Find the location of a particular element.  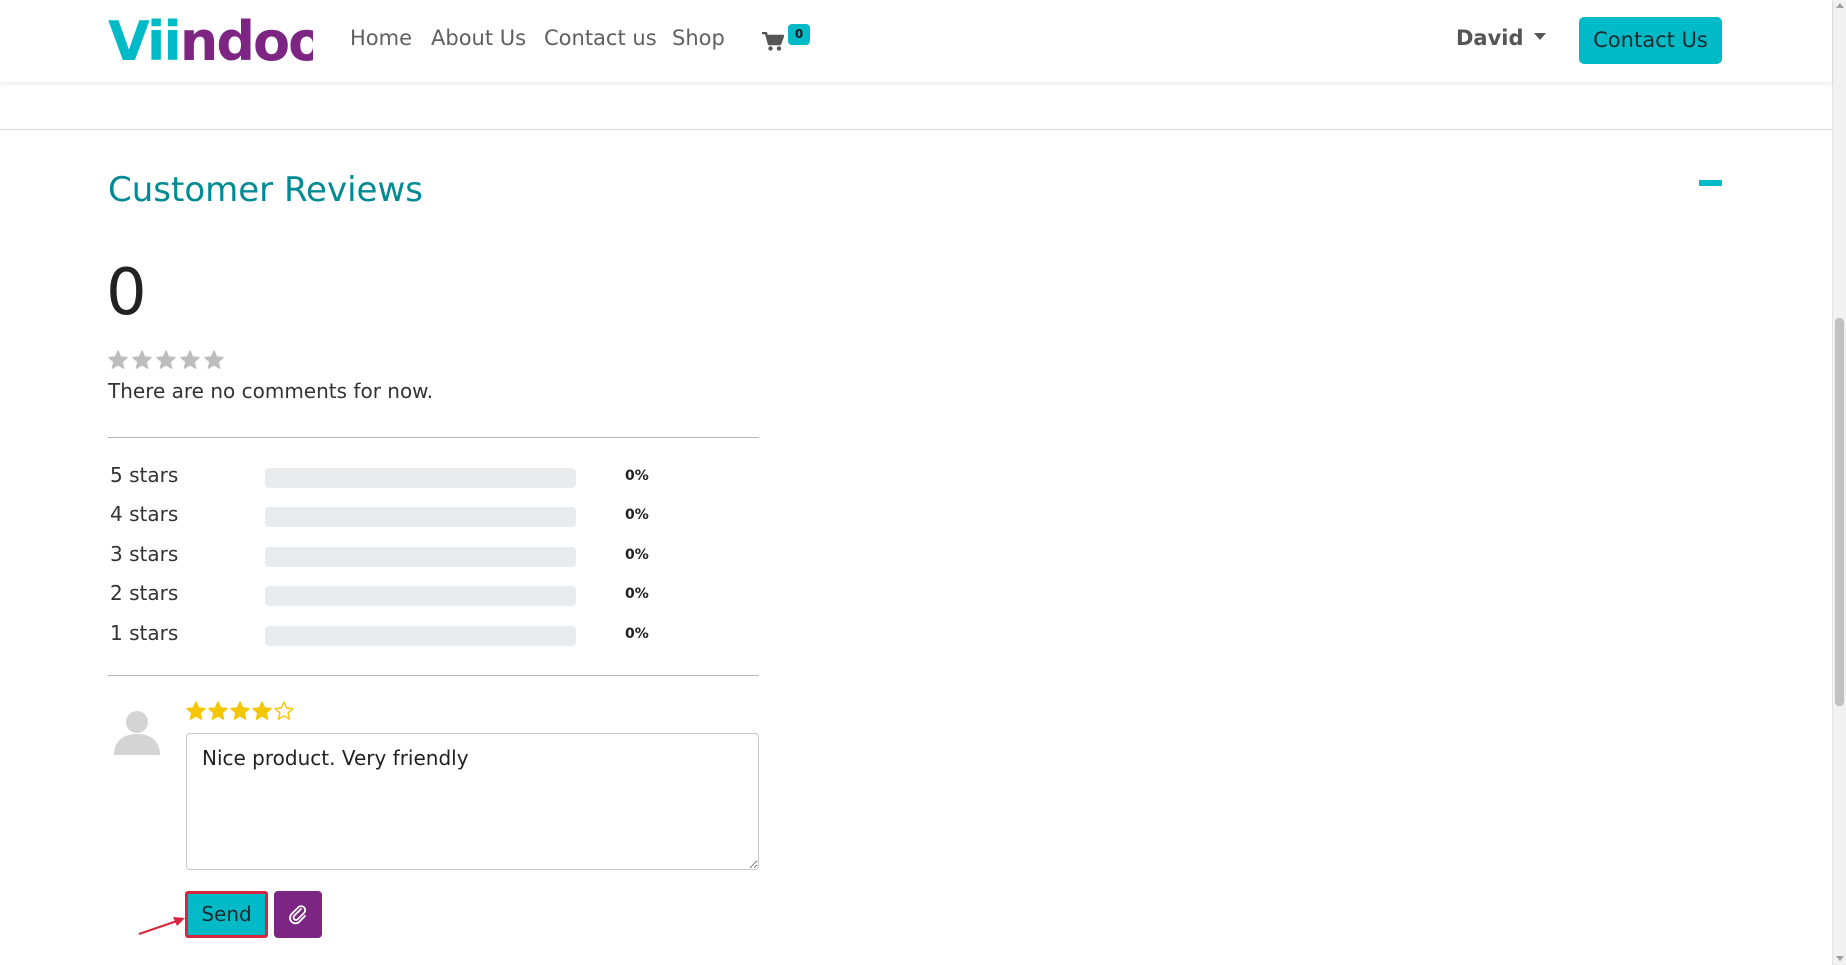

page-scrollbar is located at coordinates (1839, 482).